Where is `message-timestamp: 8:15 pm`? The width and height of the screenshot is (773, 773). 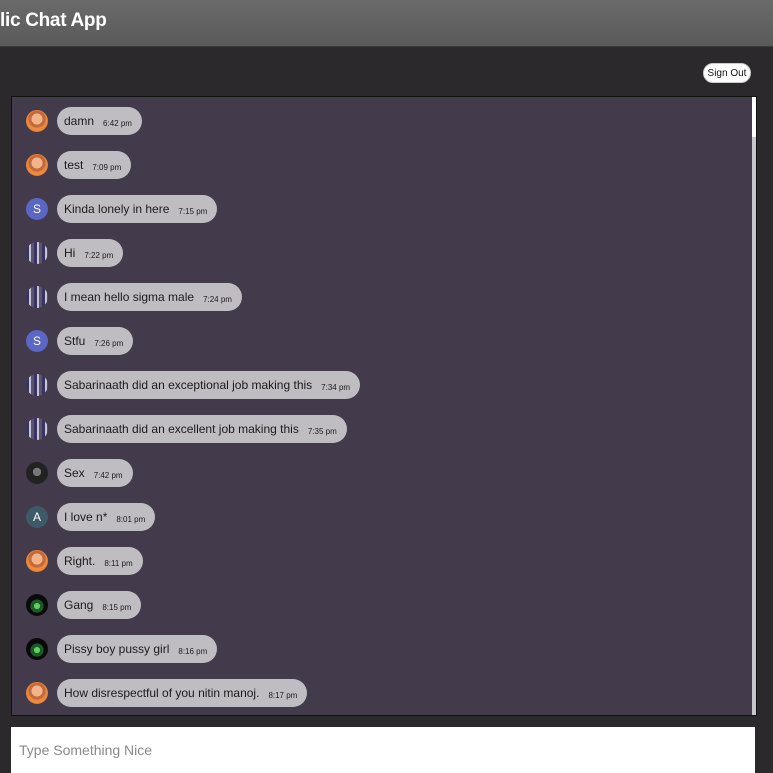
message-timestamp: 8:15 pm is located at coordinates (117, 607).